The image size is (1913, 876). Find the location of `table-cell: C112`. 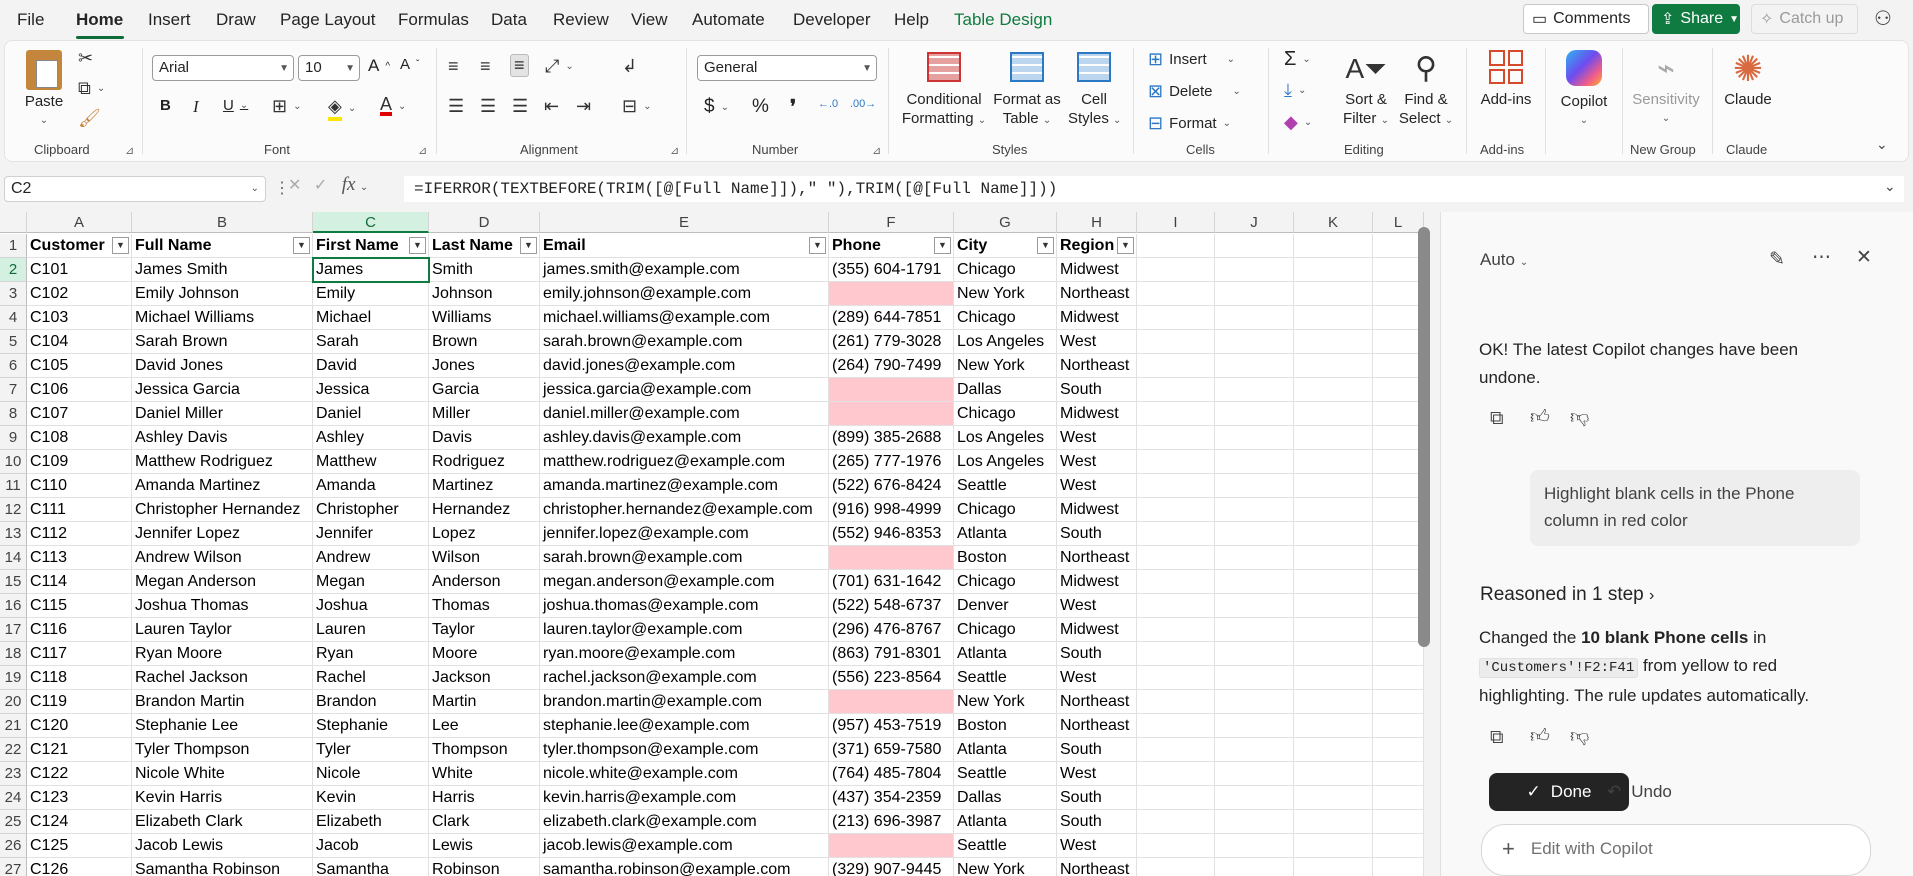

table-cell: C112 is located at coordinates (79, 534).